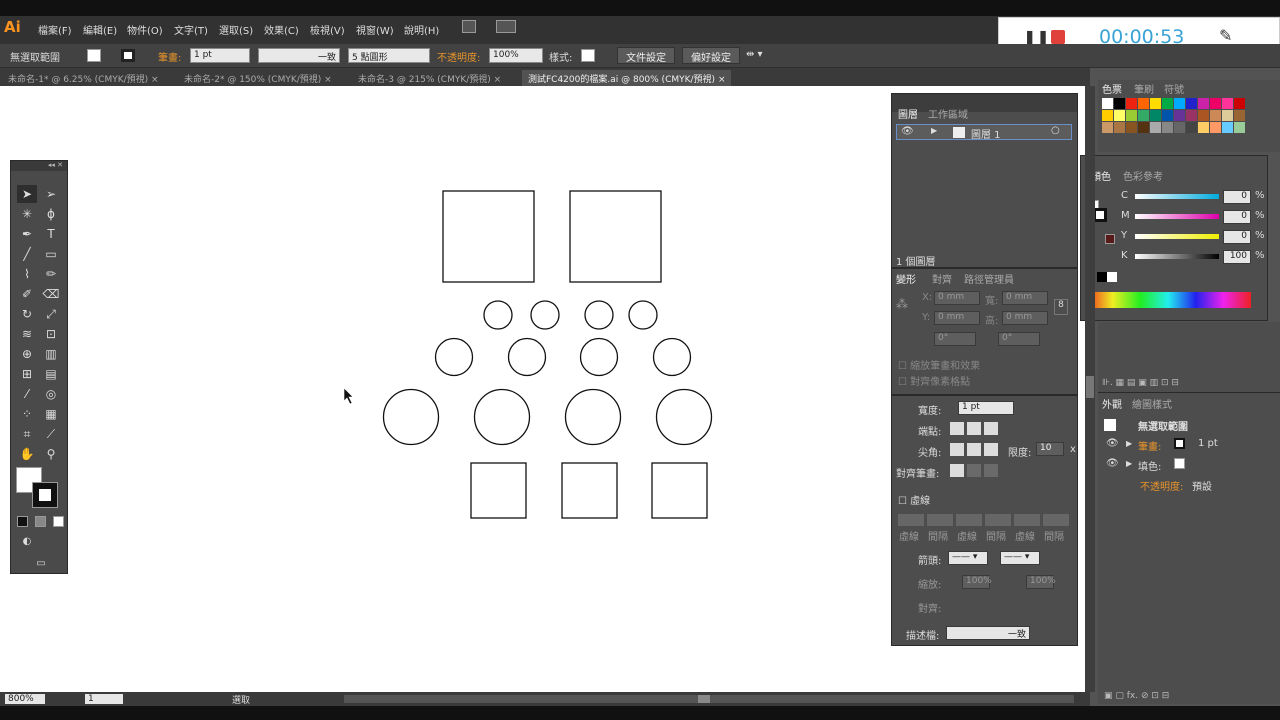 This screenshot has height=720, width=1280. I want to click on start-arrow-dropdown: —— ▾, so click(968, 558).